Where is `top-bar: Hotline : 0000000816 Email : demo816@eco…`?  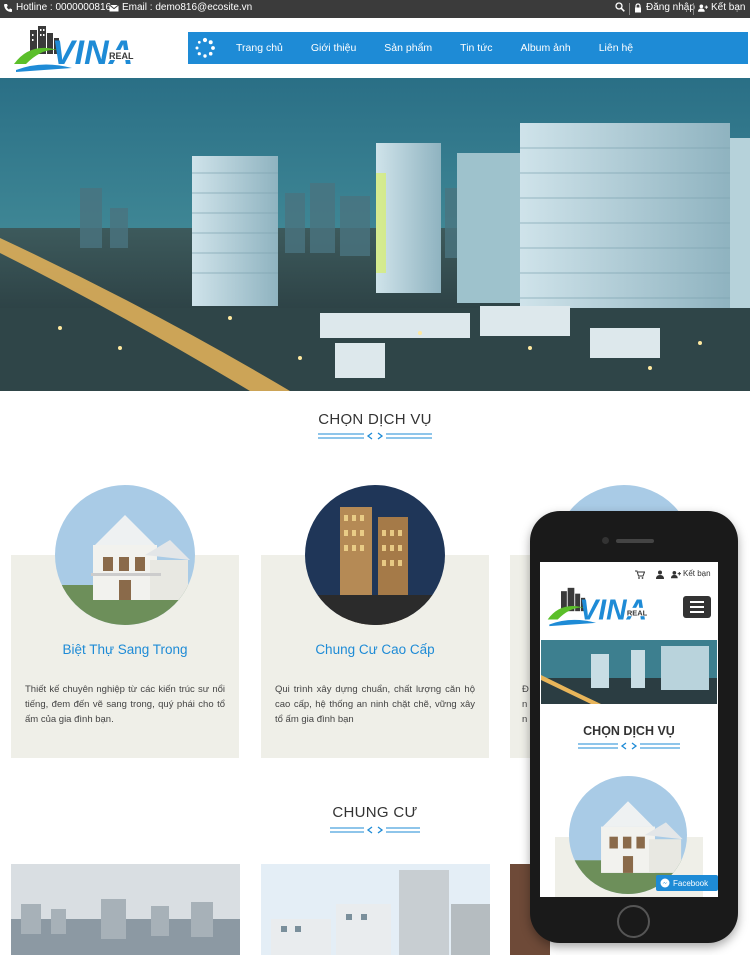
top-bar: Hotline : 0000000816 Email : demo816@eco… is located at coordinates (375, 9).